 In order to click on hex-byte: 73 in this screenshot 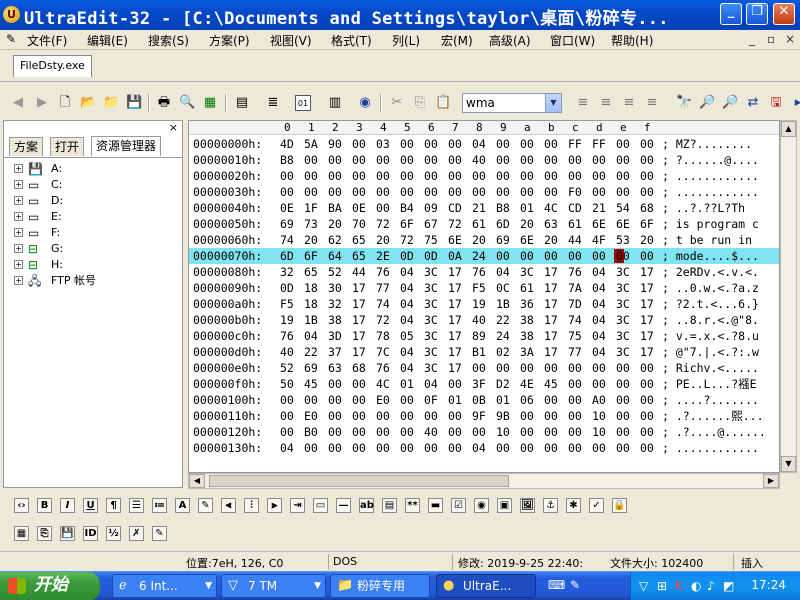, I will do `click(311, 224)`.